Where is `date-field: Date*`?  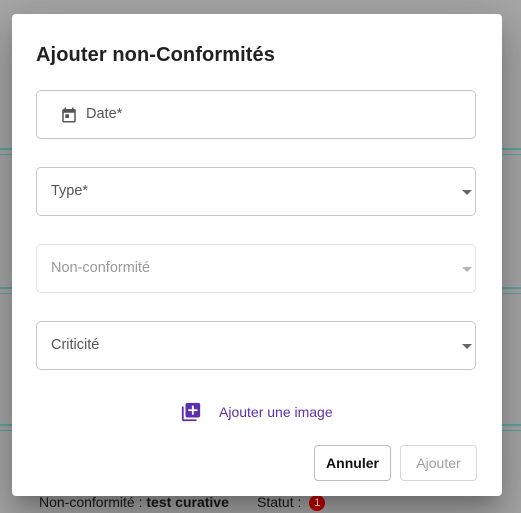
date-field: Date* is located at coordinates (256, 114).